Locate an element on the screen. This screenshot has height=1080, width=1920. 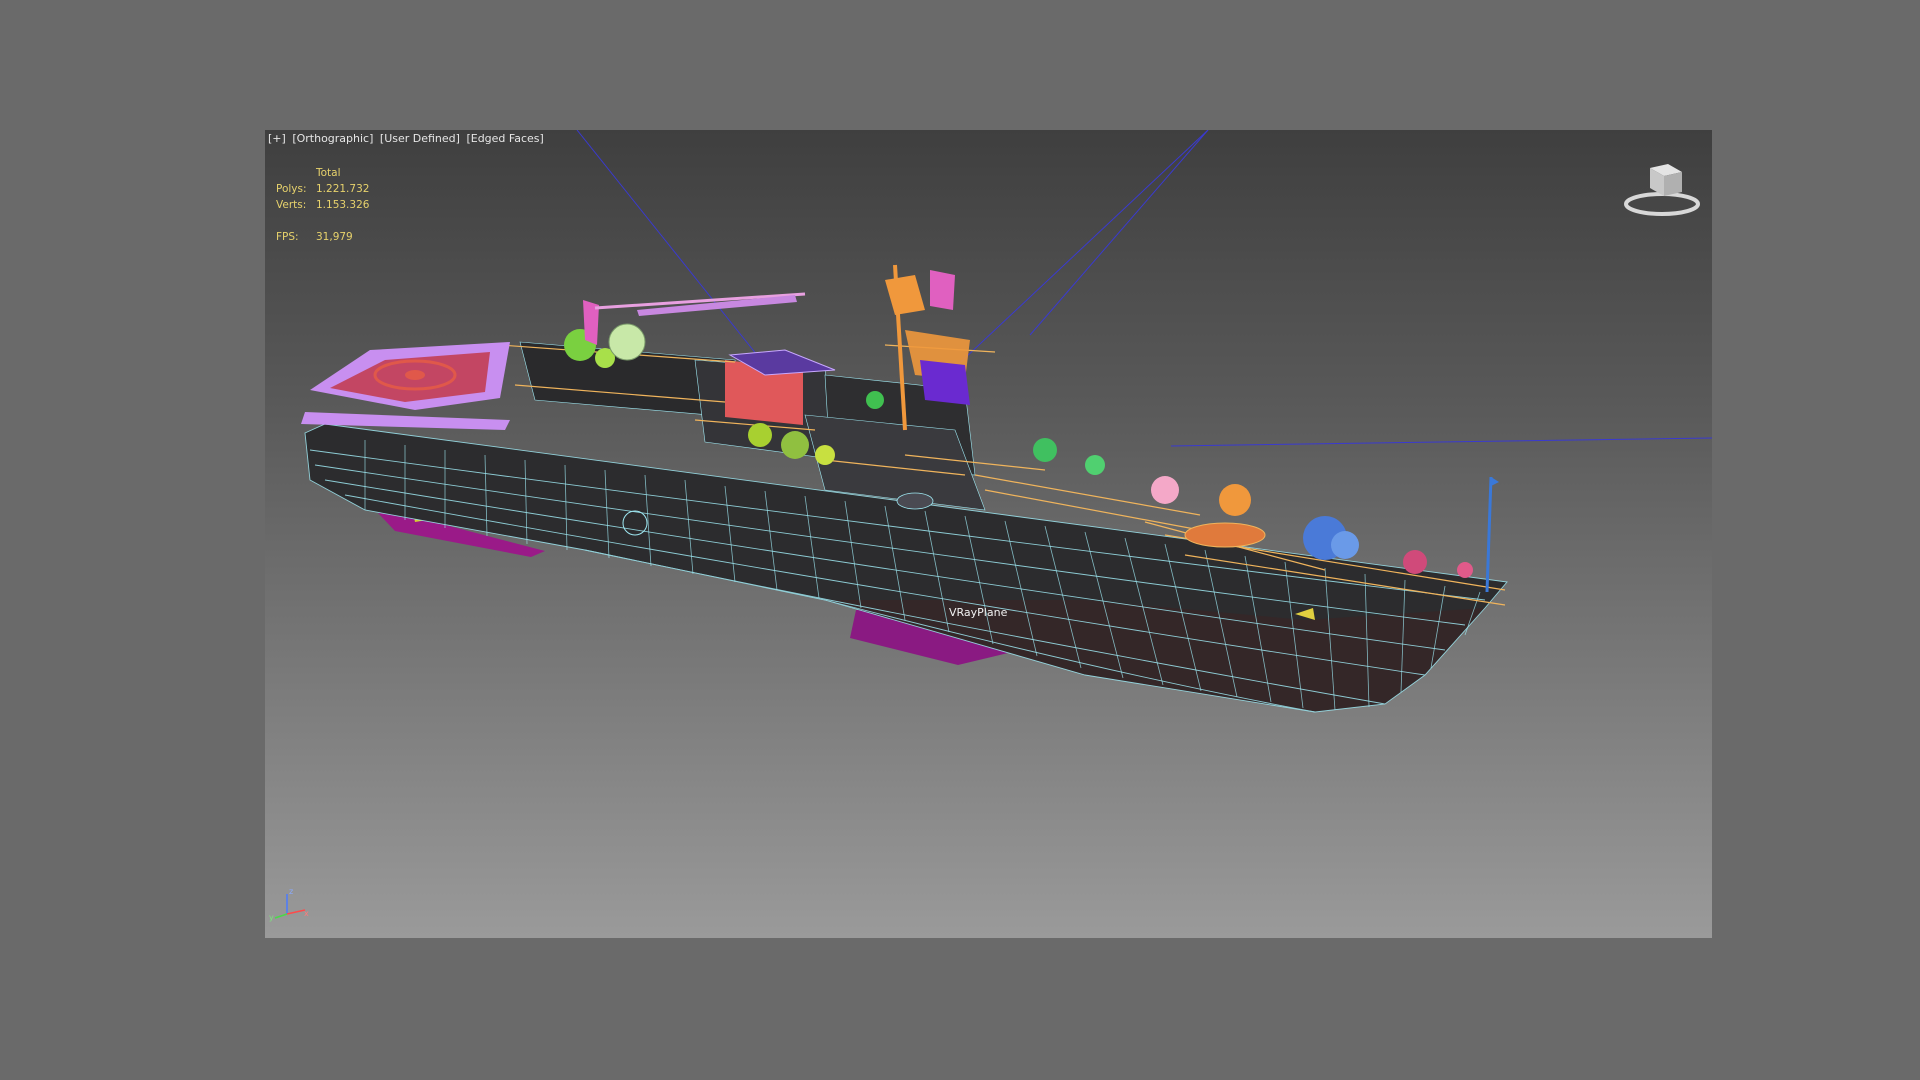
viewport-shading-mode: [User Defined] is located at coordinates (420, 138).